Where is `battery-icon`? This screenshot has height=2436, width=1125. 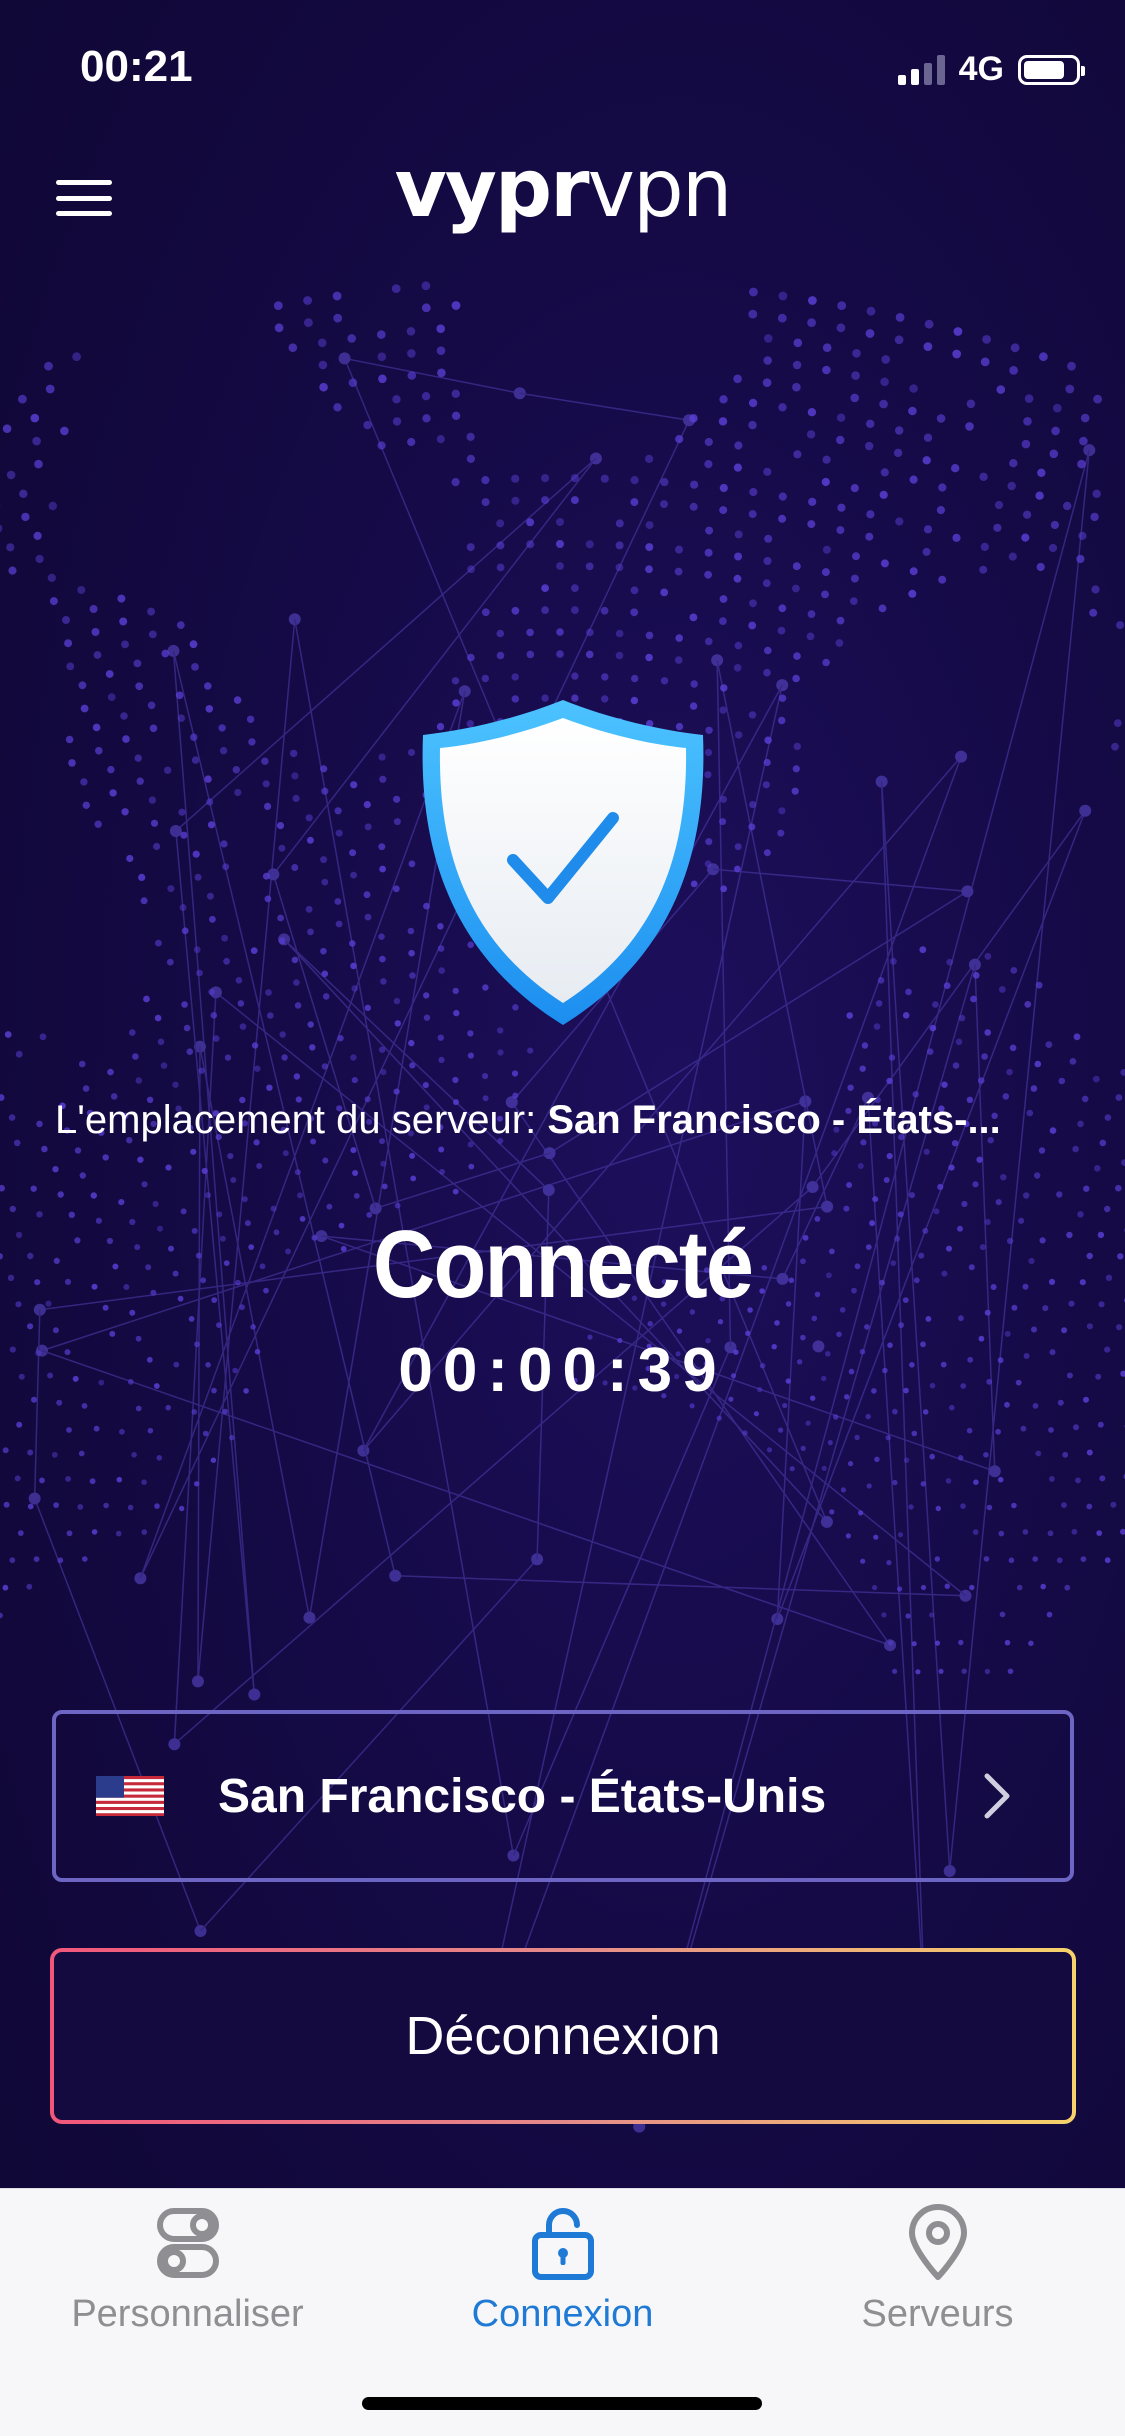
battery-icon is located at coordinates (1051, 69).